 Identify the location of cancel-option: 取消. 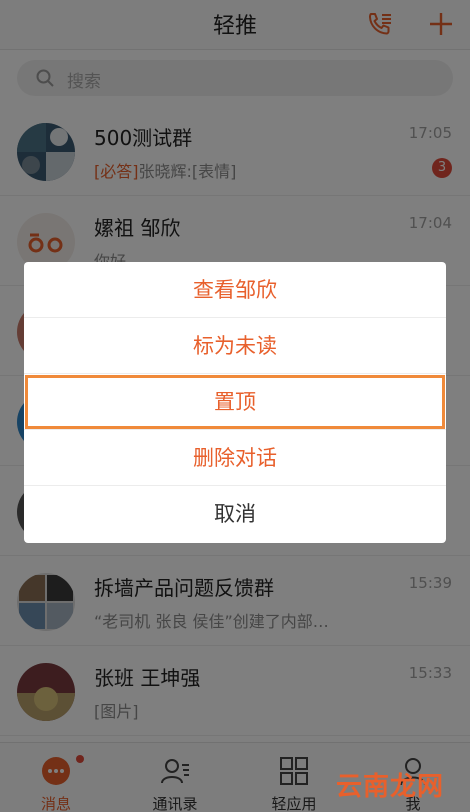
(235, 514).